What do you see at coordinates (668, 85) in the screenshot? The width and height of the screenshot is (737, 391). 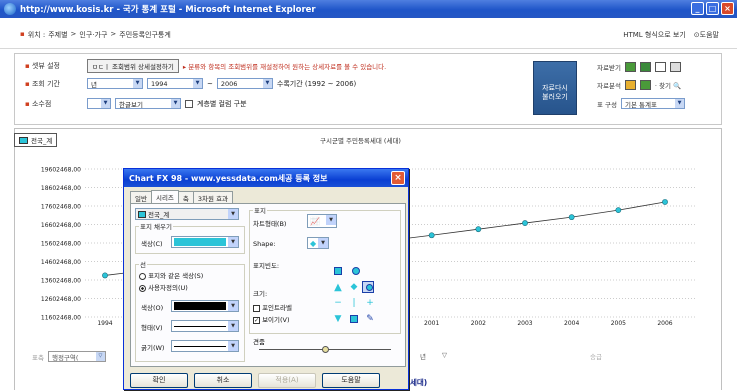 I see `find-link: · 찾기 🔍` at bounding box center [668, 85].